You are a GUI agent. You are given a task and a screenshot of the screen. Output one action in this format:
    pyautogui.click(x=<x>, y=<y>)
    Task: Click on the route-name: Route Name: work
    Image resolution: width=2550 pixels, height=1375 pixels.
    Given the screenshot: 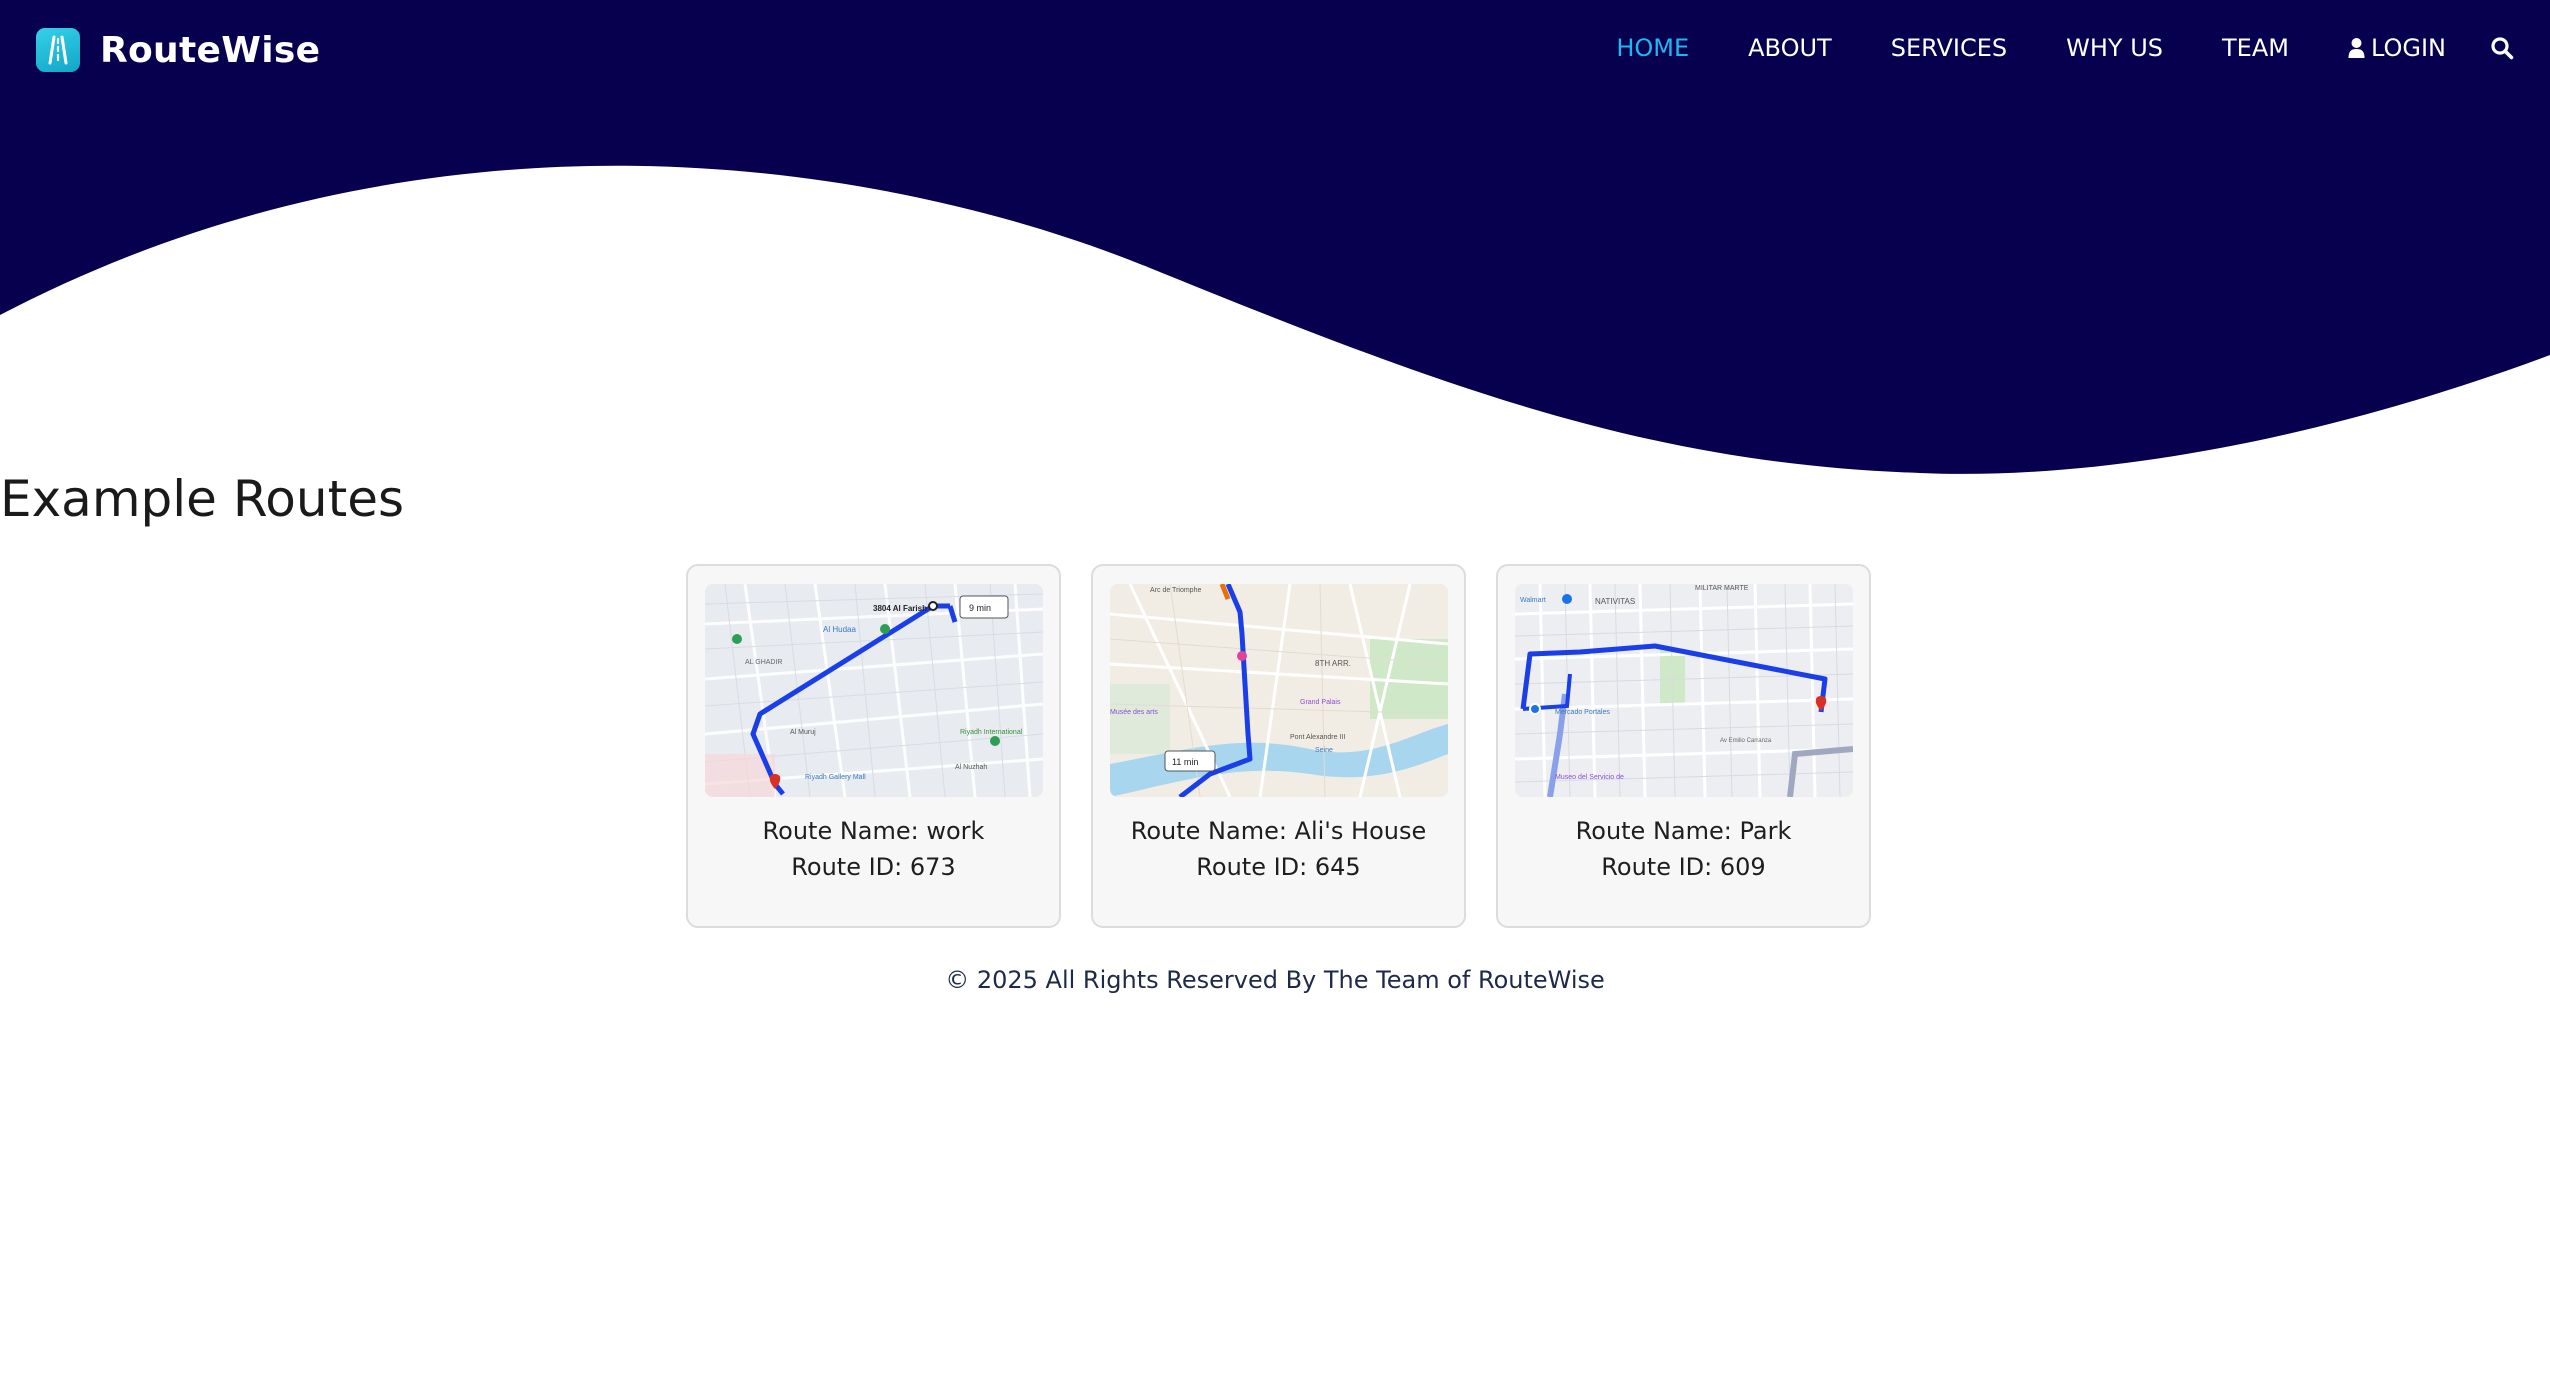 What is the action you would take?
    pyautogui.click(x=873, y=831)
    